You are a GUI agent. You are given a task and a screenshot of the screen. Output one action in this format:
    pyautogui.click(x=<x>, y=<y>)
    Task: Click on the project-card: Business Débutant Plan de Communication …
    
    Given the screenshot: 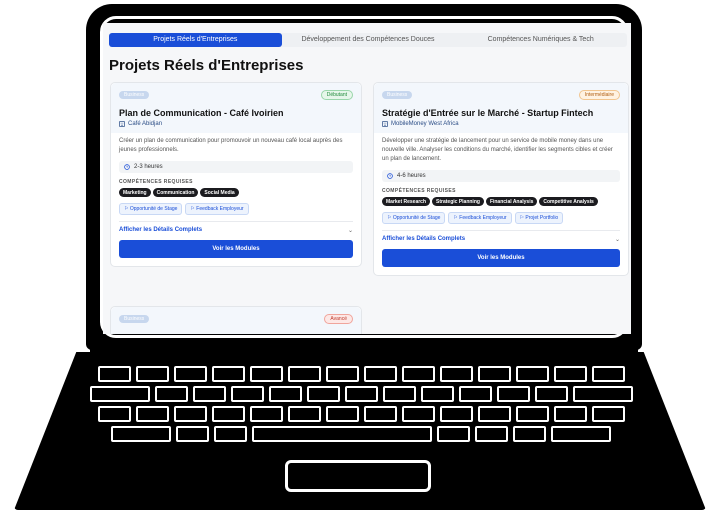 What is the action you would take?
    pyautogui.click(x=236, y=174)
    